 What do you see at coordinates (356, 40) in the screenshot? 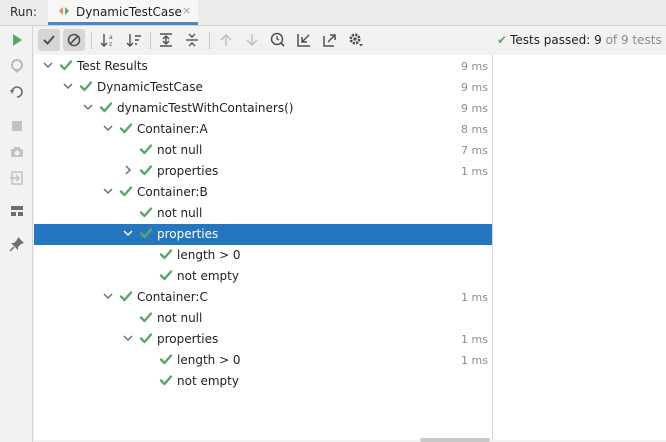
I see `settings-icon` at bounding box center [356, 40].